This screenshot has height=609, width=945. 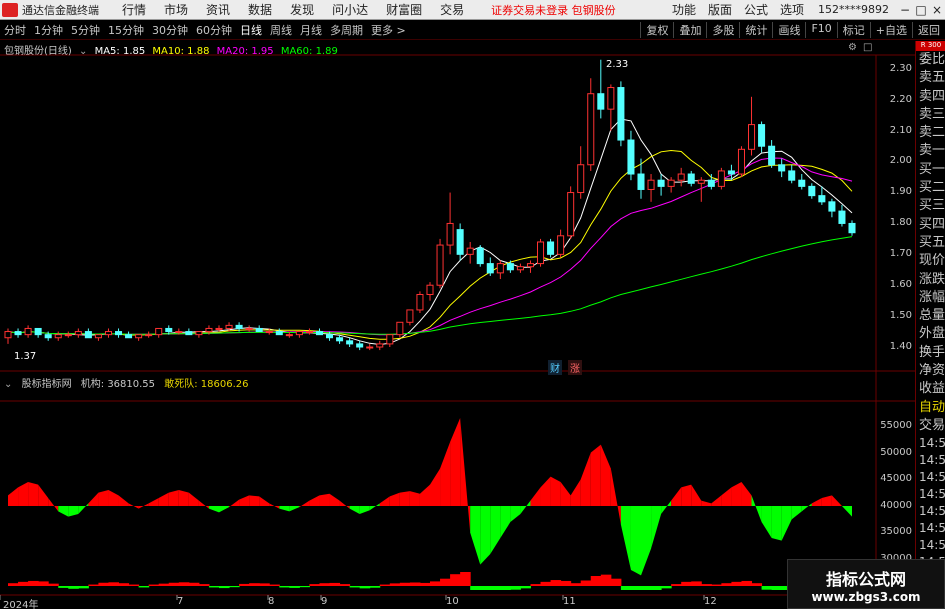 What do you see at coordinates (206, 384) in the screenshot?
I see `gansidui-label: 敢死队: 18606.26` at bounding box center [206, 384].